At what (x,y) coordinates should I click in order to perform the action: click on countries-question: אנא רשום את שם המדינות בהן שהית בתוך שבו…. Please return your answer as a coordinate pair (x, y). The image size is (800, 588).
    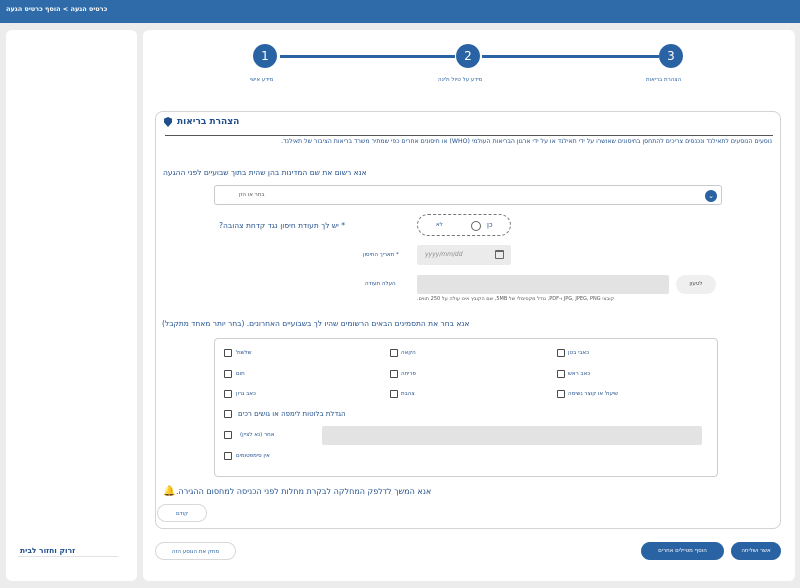
    Looking at the image, I should click on (265, 172).